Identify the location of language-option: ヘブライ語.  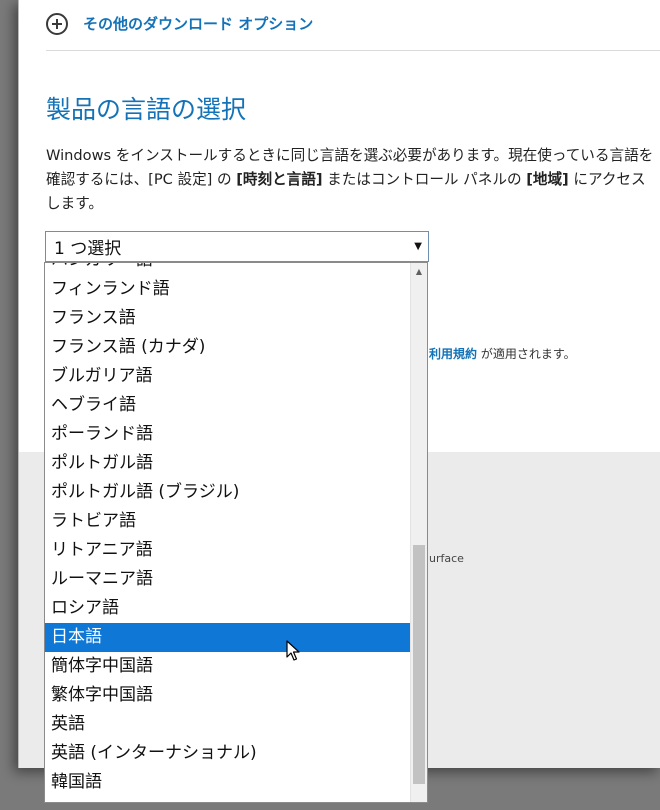
(228, 405).